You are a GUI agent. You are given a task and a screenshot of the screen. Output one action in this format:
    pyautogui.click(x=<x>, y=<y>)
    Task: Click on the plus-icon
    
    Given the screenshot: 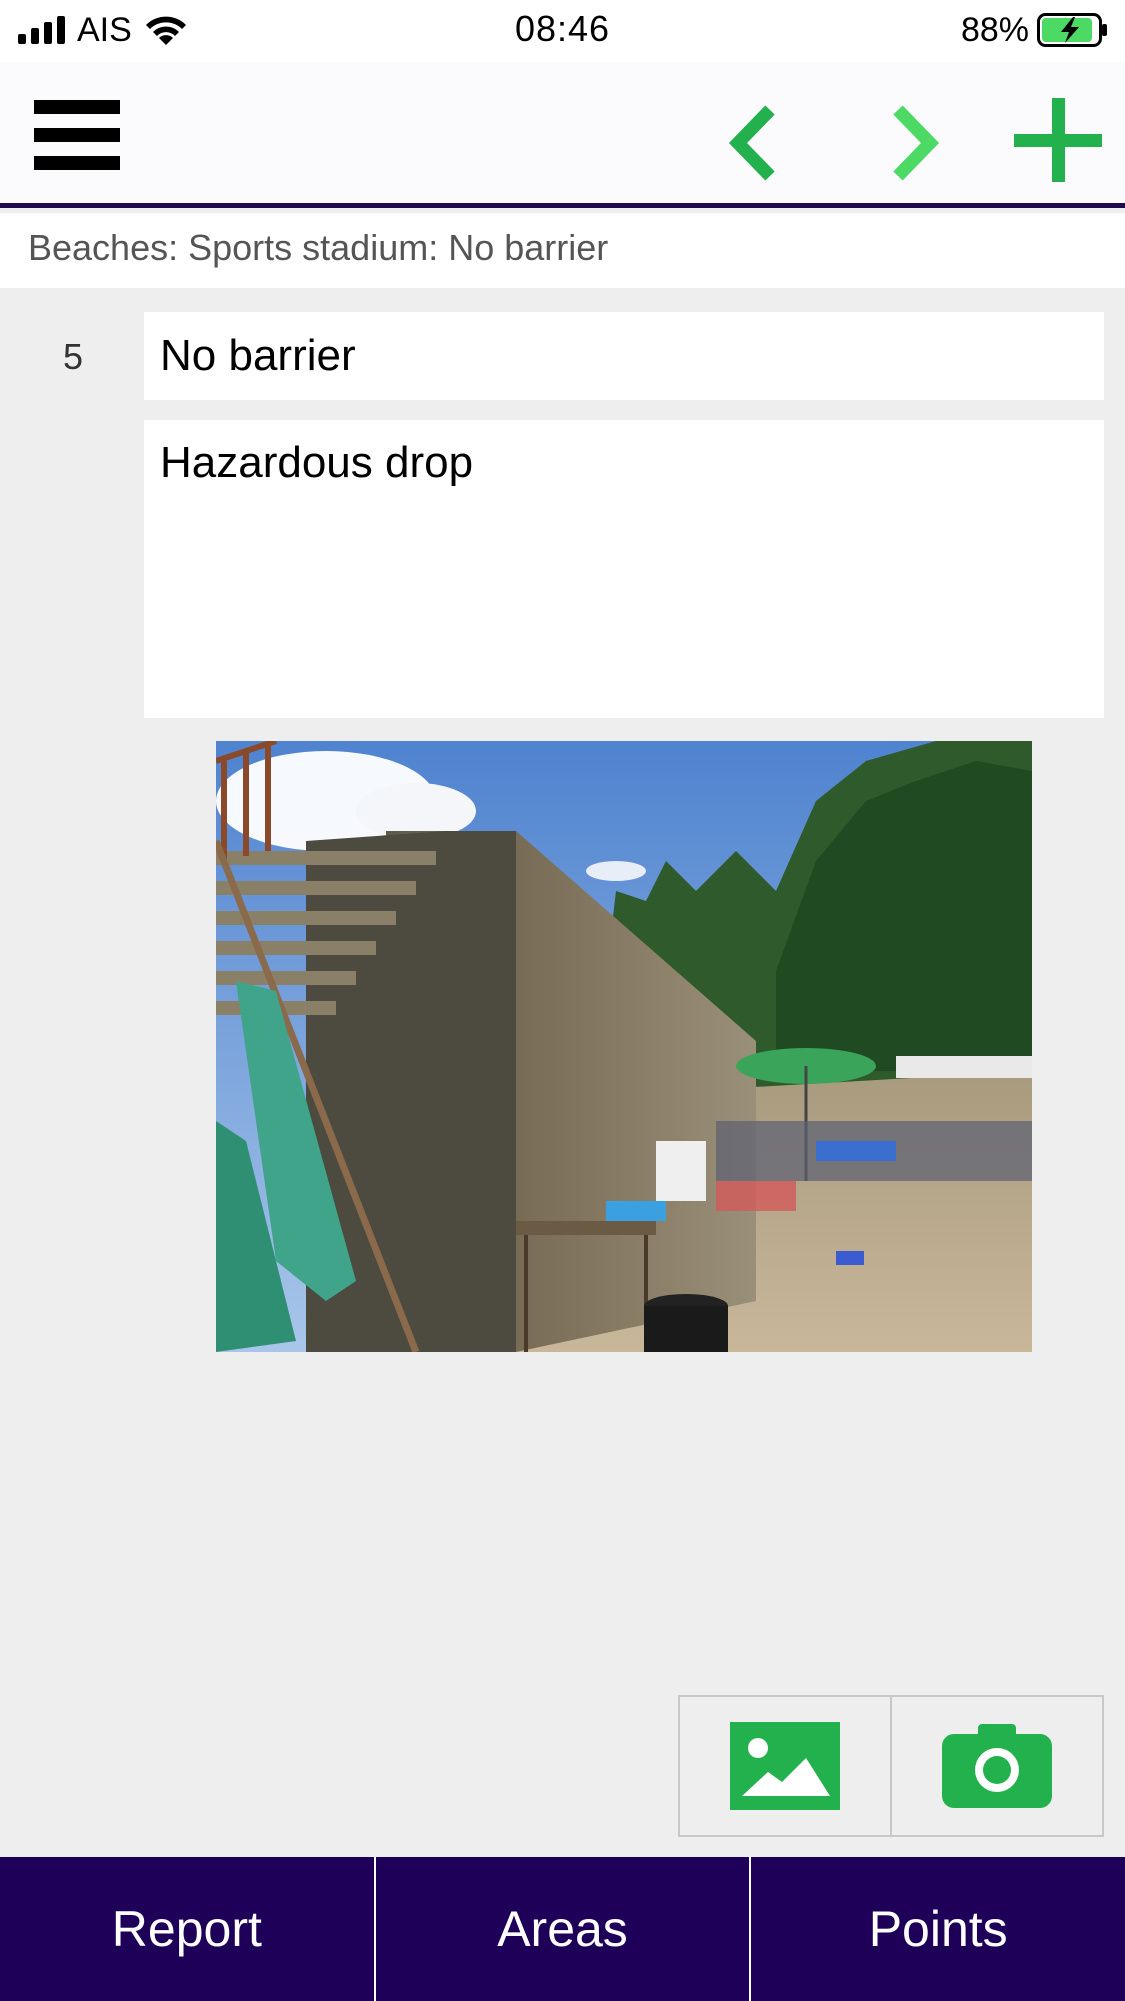 What is the action you would take?
    pyautogui.click(x=1059, y=143)
    